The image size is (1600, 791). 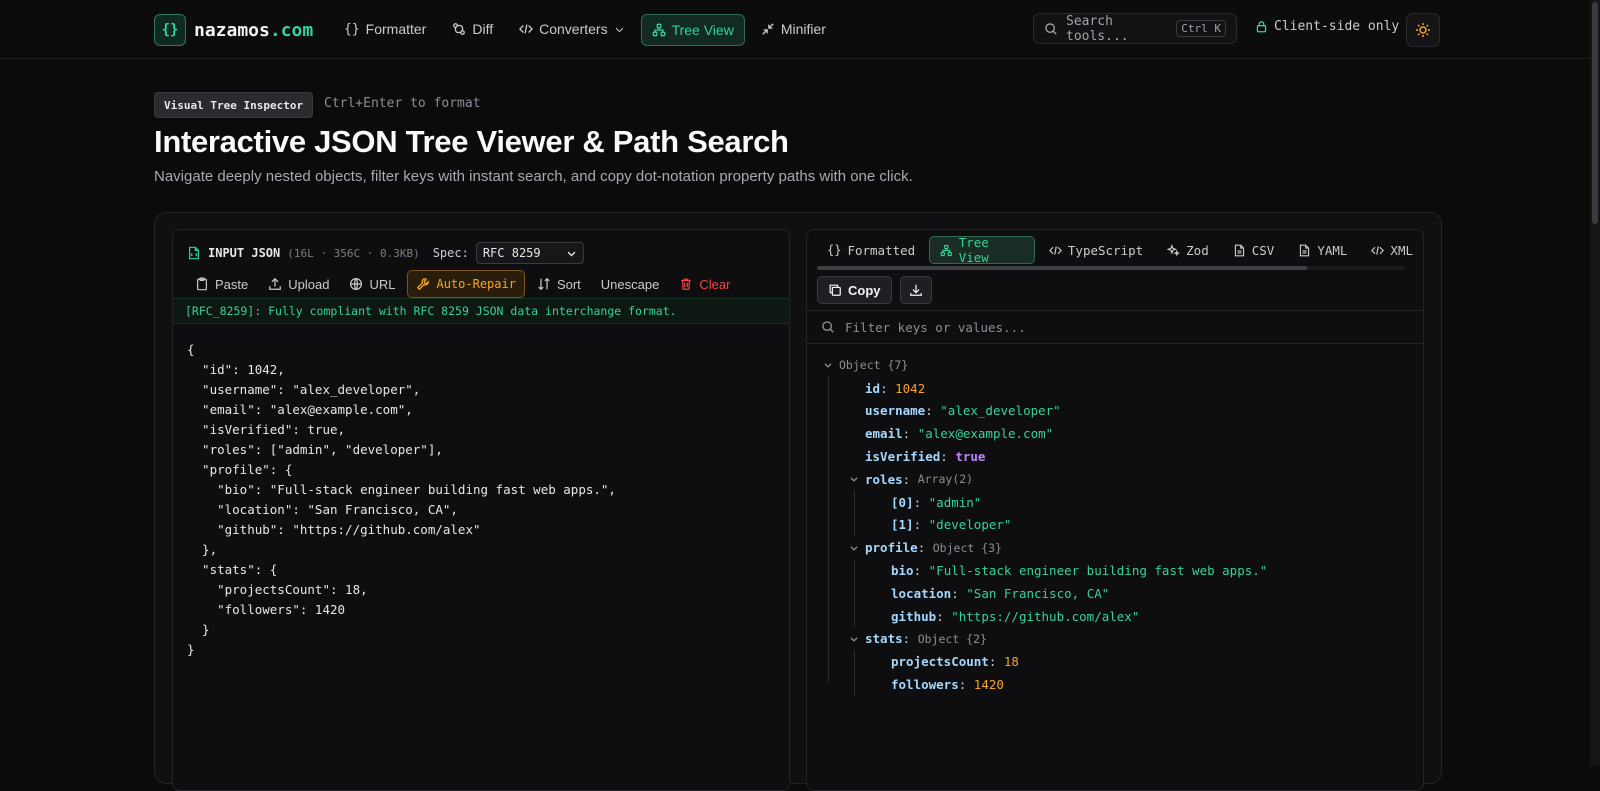 What do you see at coordinates (985, 434) in the screenshot?
I see `tree-value: "alex@example.com"` at bounding box center [985, 434].